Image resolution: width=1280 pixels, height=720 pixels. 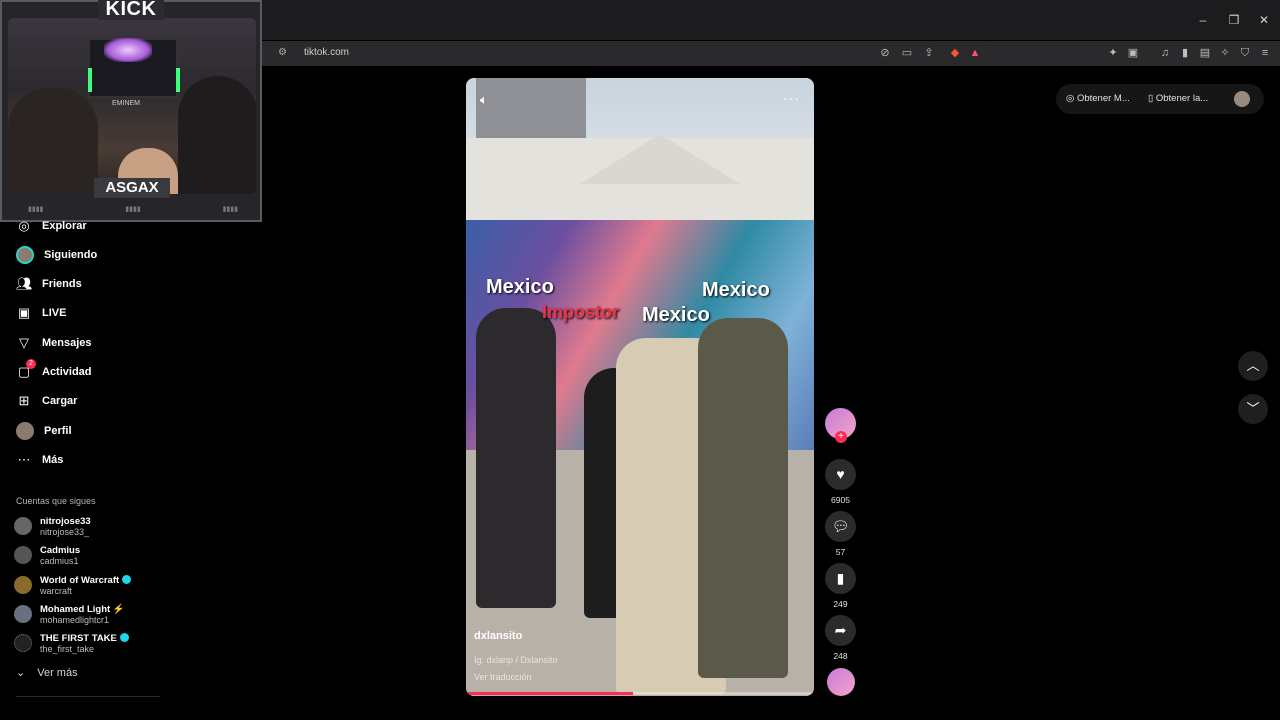 I want to click on translate-link: Ver traducción, so click(x=503, y=677).